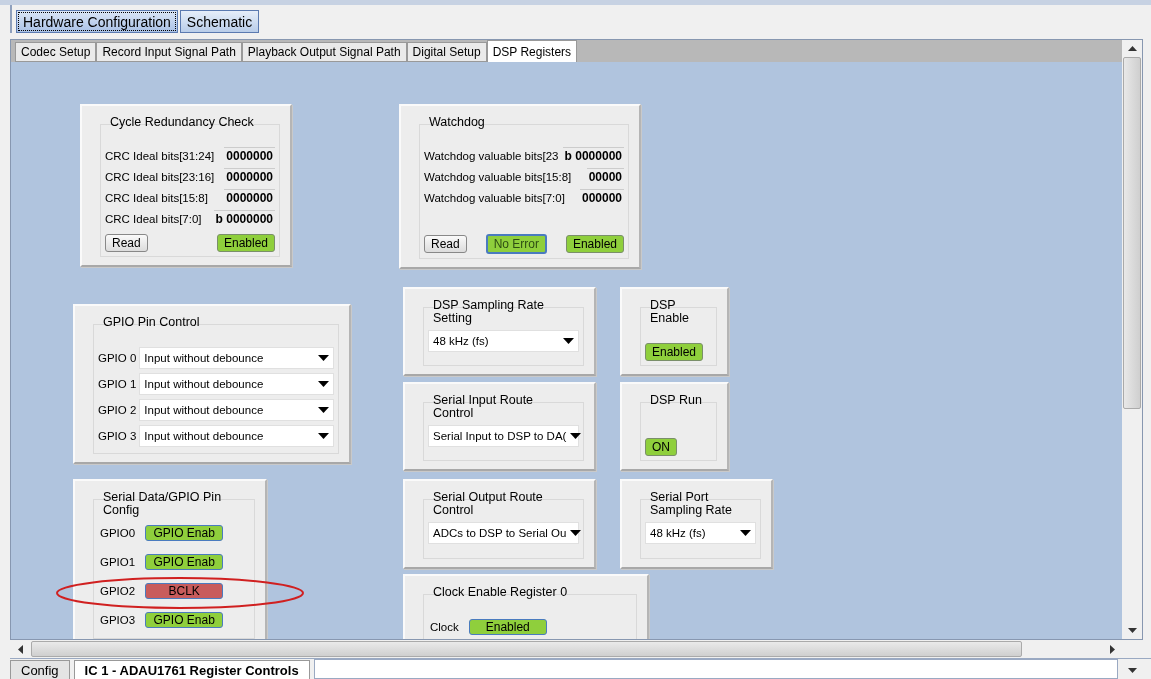 The width and height of the screenshot is (1151, 679). Describe the element at coordinates (715, 669) in the screenshot. I see `text-field` at that location.